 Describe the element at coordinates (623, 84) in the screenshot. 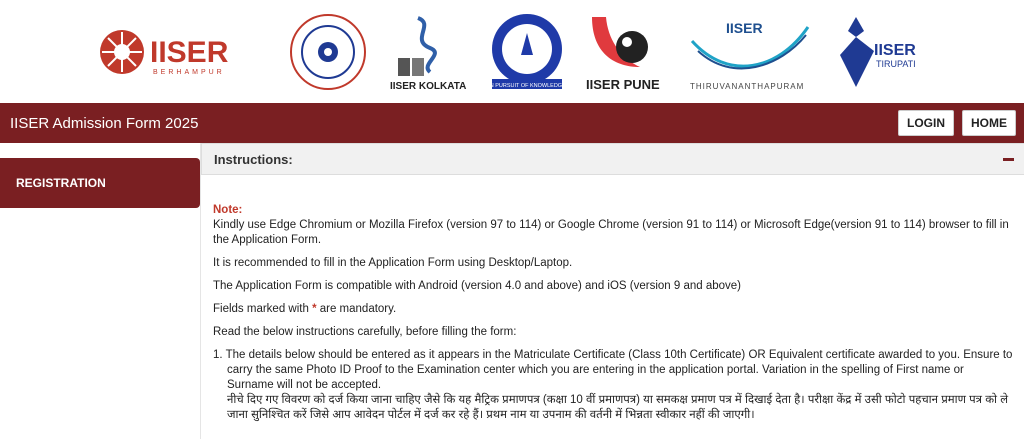

I see `pune-text: IISER PUNE` at that location.